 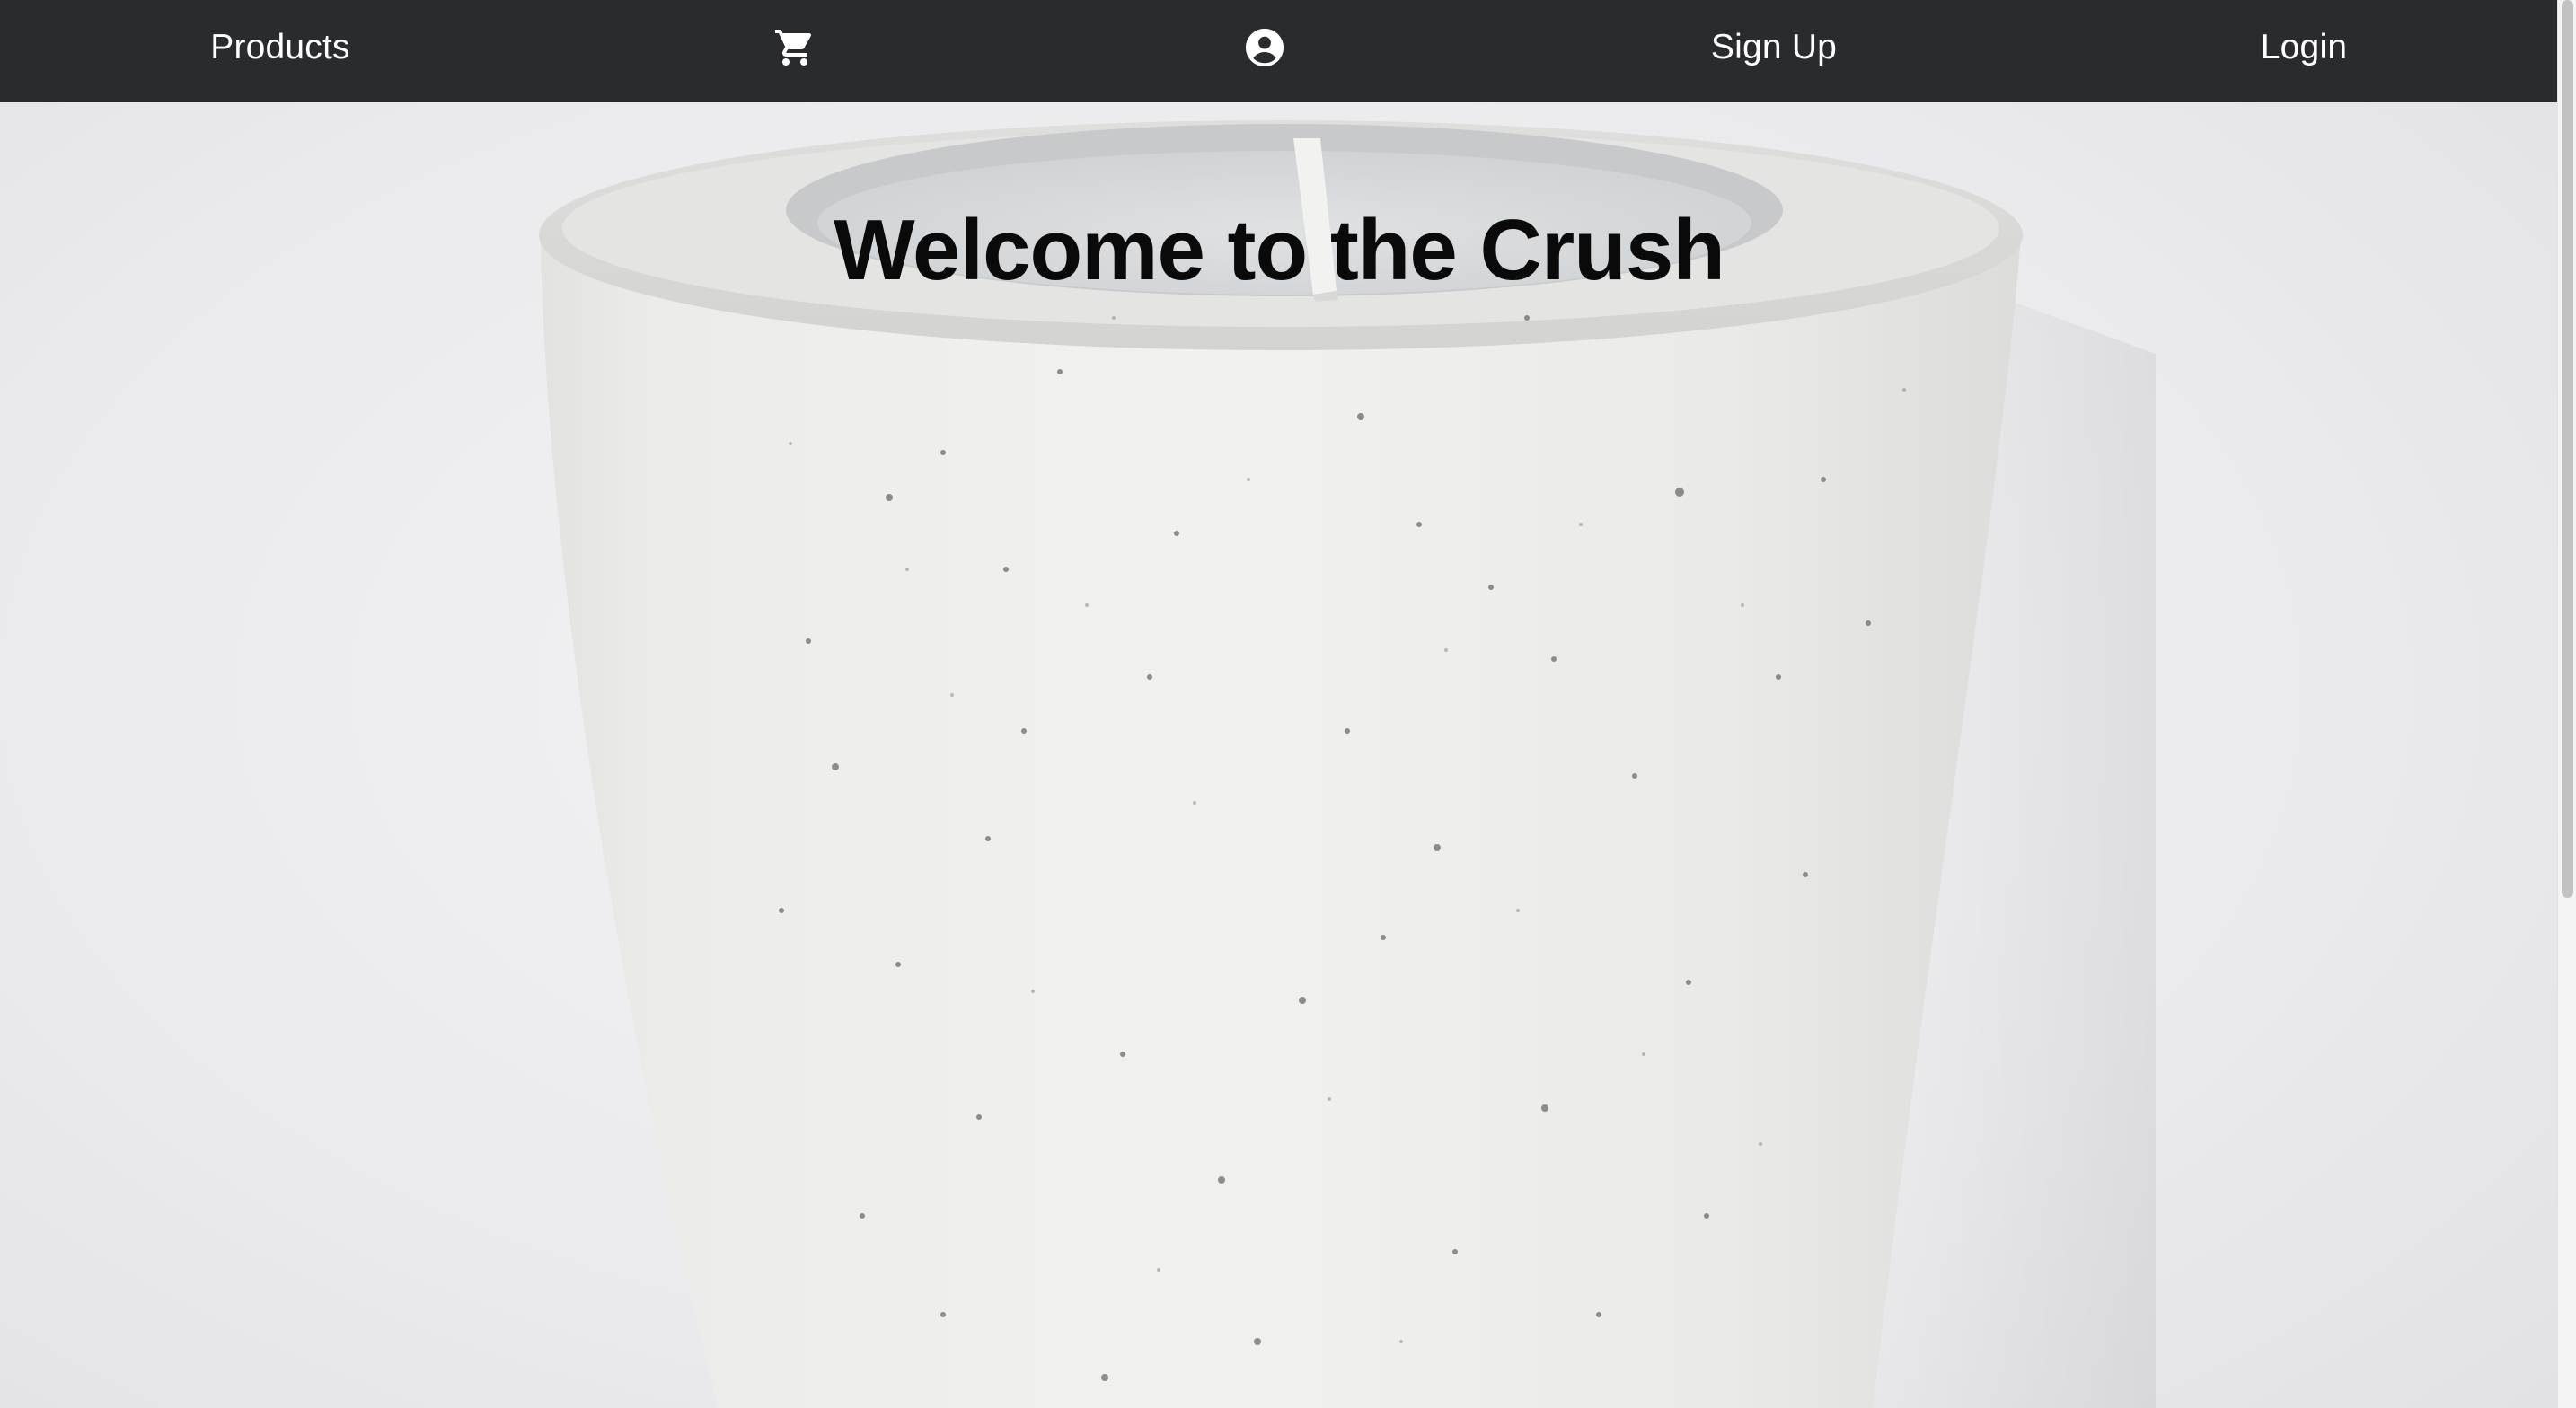 I want to click on nav-signup-link: Sign Up, so click(x=1774, y=47).